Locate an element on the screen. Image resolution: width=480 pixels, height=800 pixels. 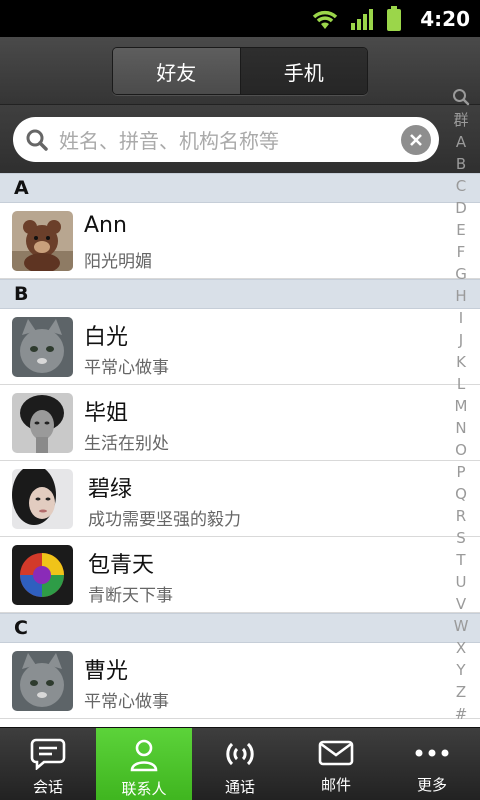
clear-search-button is located at coordinates (416, 139).